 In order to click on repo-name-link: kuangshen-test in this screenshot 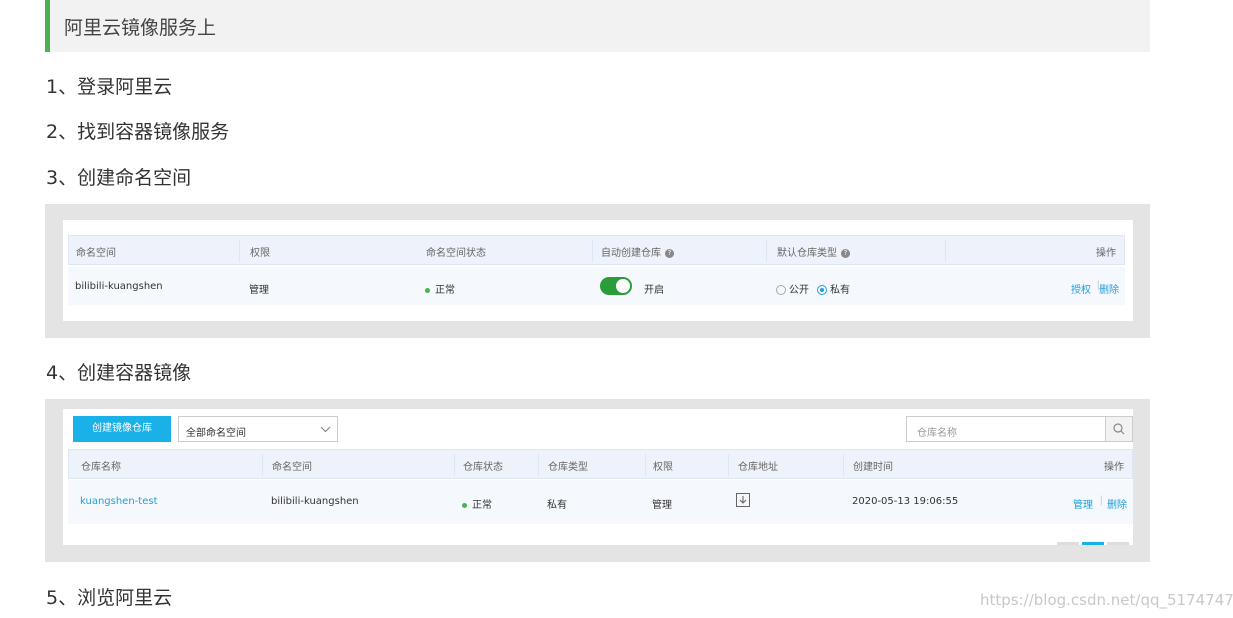, I will do `click(119, 501)`.